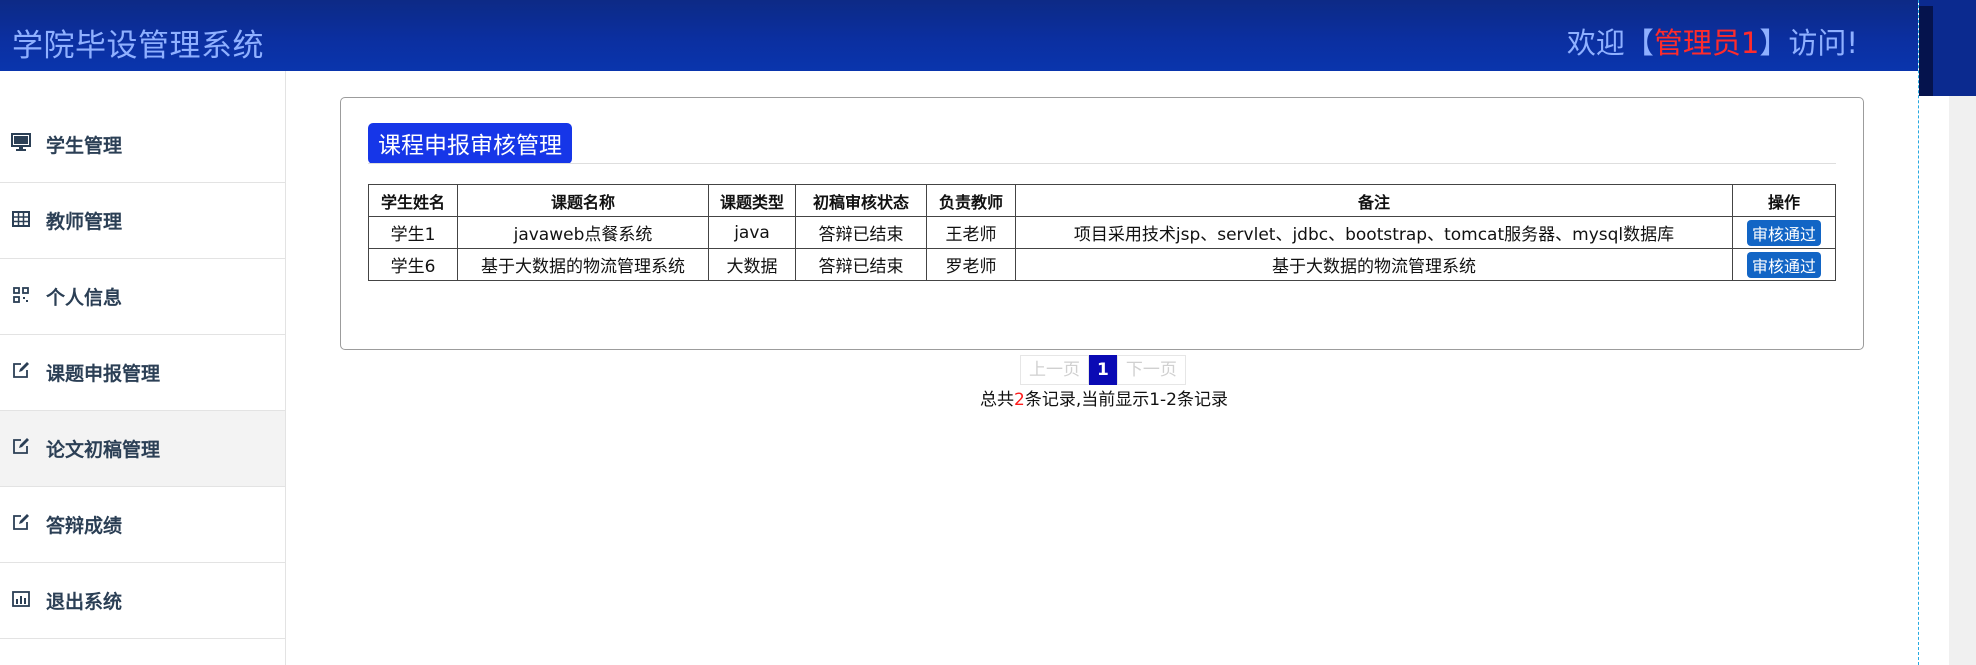 The height and width of the screenshot is (665, 1976). Describe the element at coordinates (413, 232) in the screenshot. I see `cell-student: 学生1` at that location.